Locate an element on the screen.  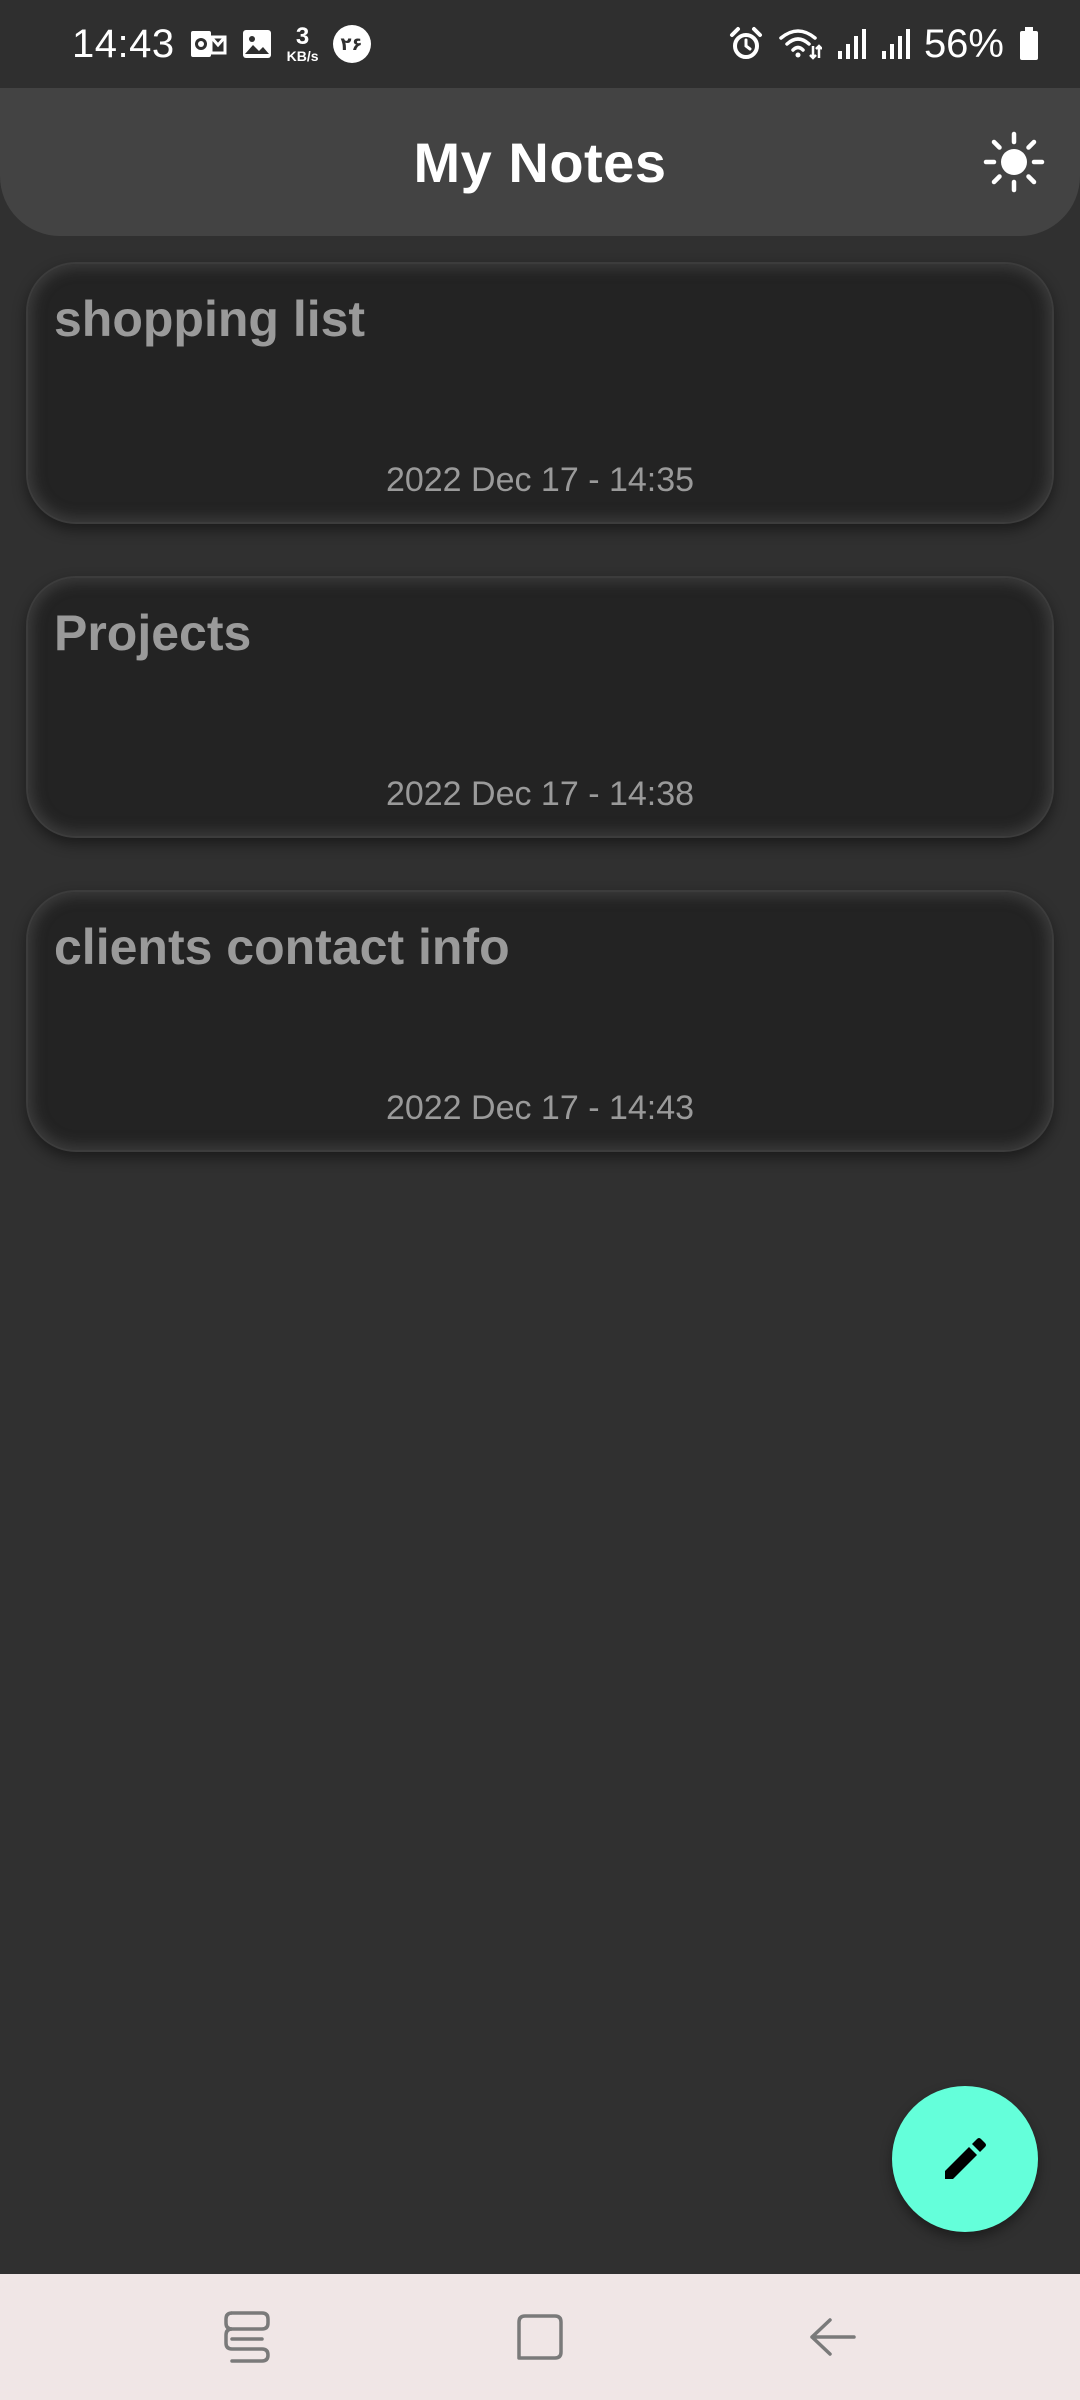
home-button is located at coordinates (540, 2337).